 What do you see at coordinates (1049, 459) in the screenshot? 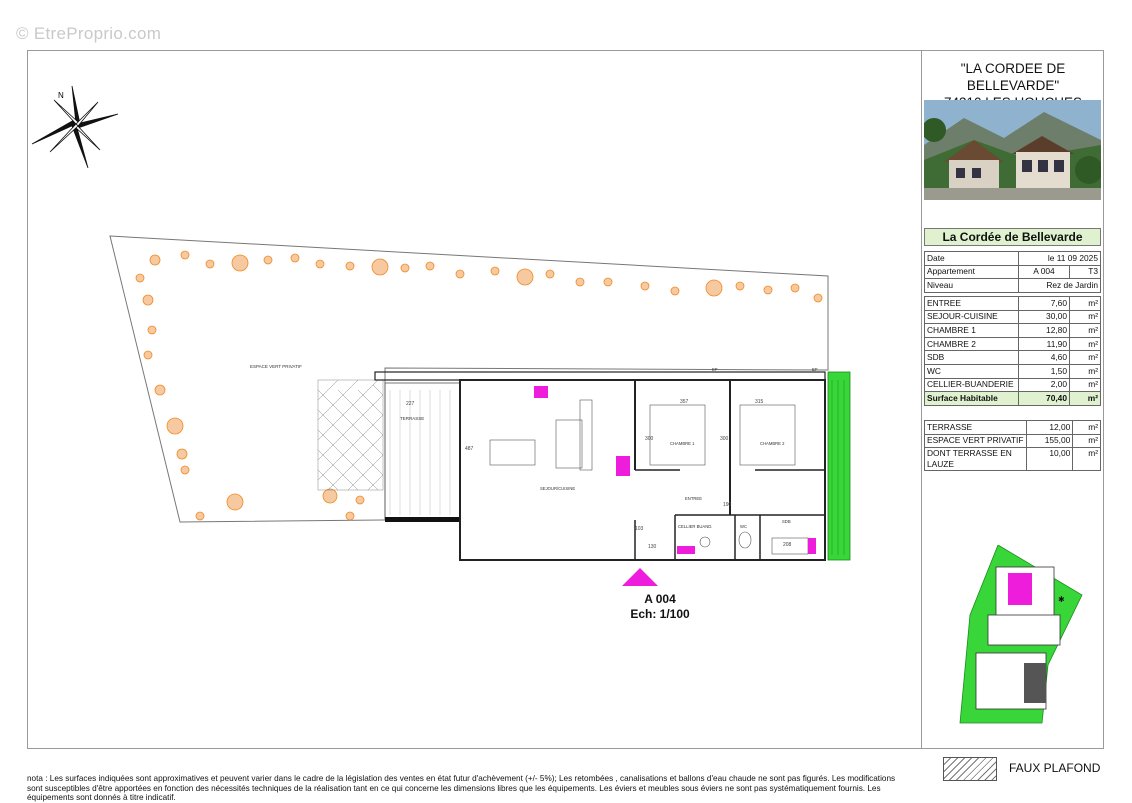
I see `exterior-value: 10,00` at bounding box center [1049, 459].